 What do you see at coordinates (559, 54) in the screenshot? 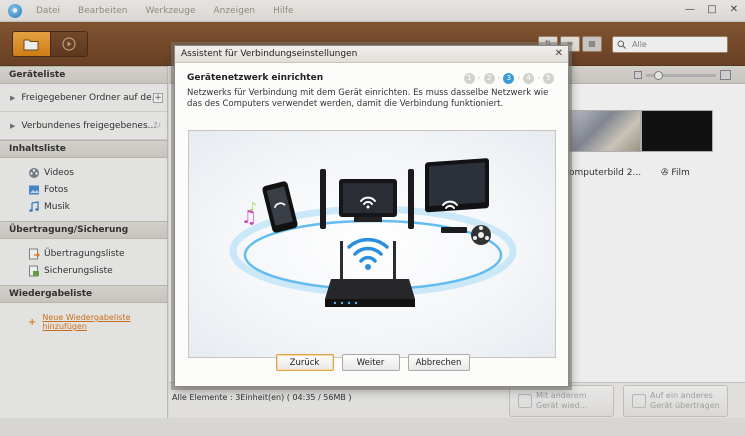
I see `dialog-close-button: ✕` at bounding box center [559, 54].